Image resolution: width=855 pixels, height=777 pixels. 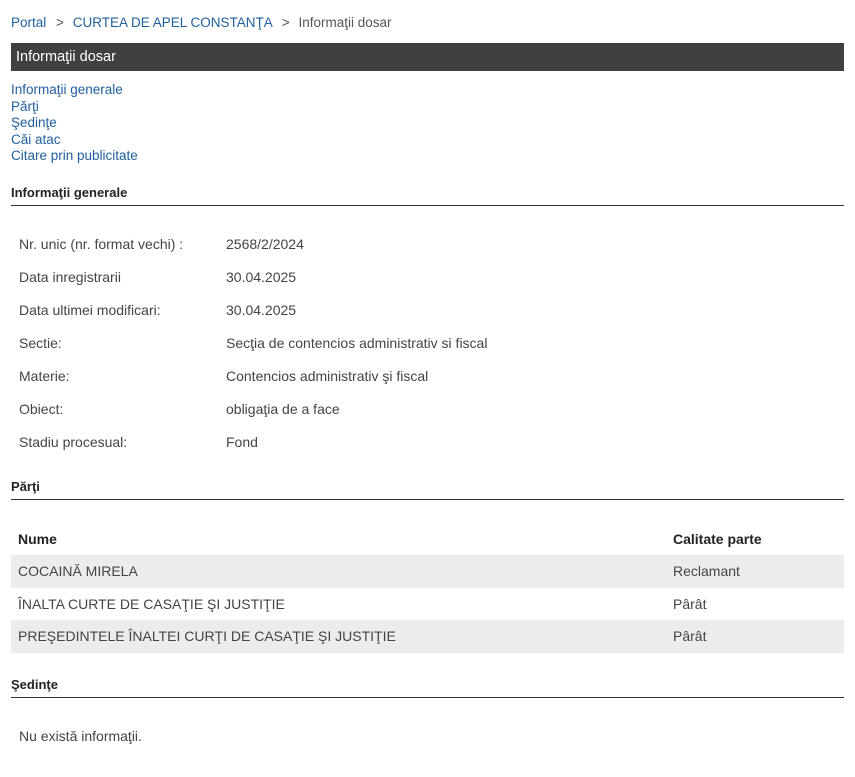 I want to click on nav-link-sedinte: Şedinţe, so click(x=74, y=123).